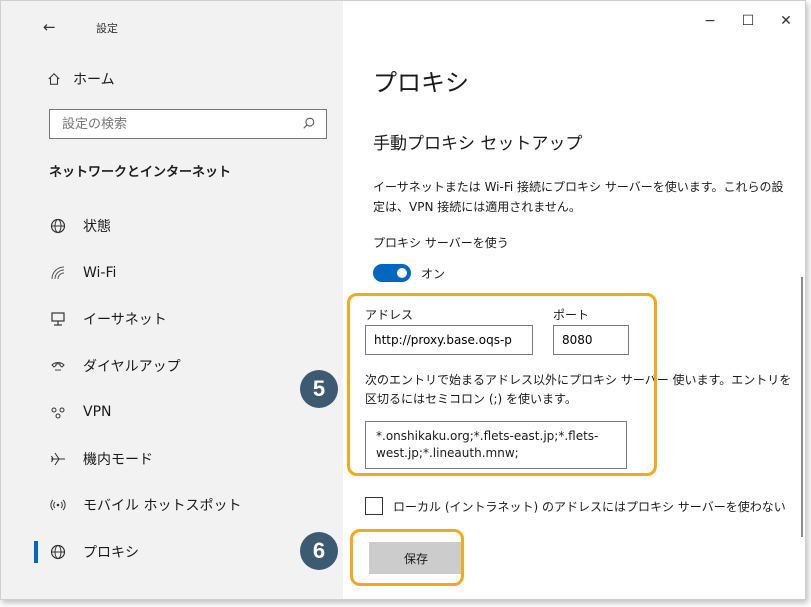 Image resolution: width=811 pixels, height=607 pixels. I want to click on window-controls: − ☐ ✕, so click(748, 21).